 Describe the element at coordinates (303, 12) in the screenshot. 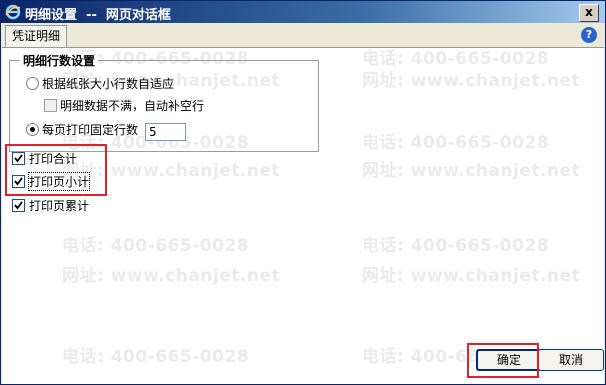

I see `title-bar: 明细设置 -- 网页对话框 x` at that location.